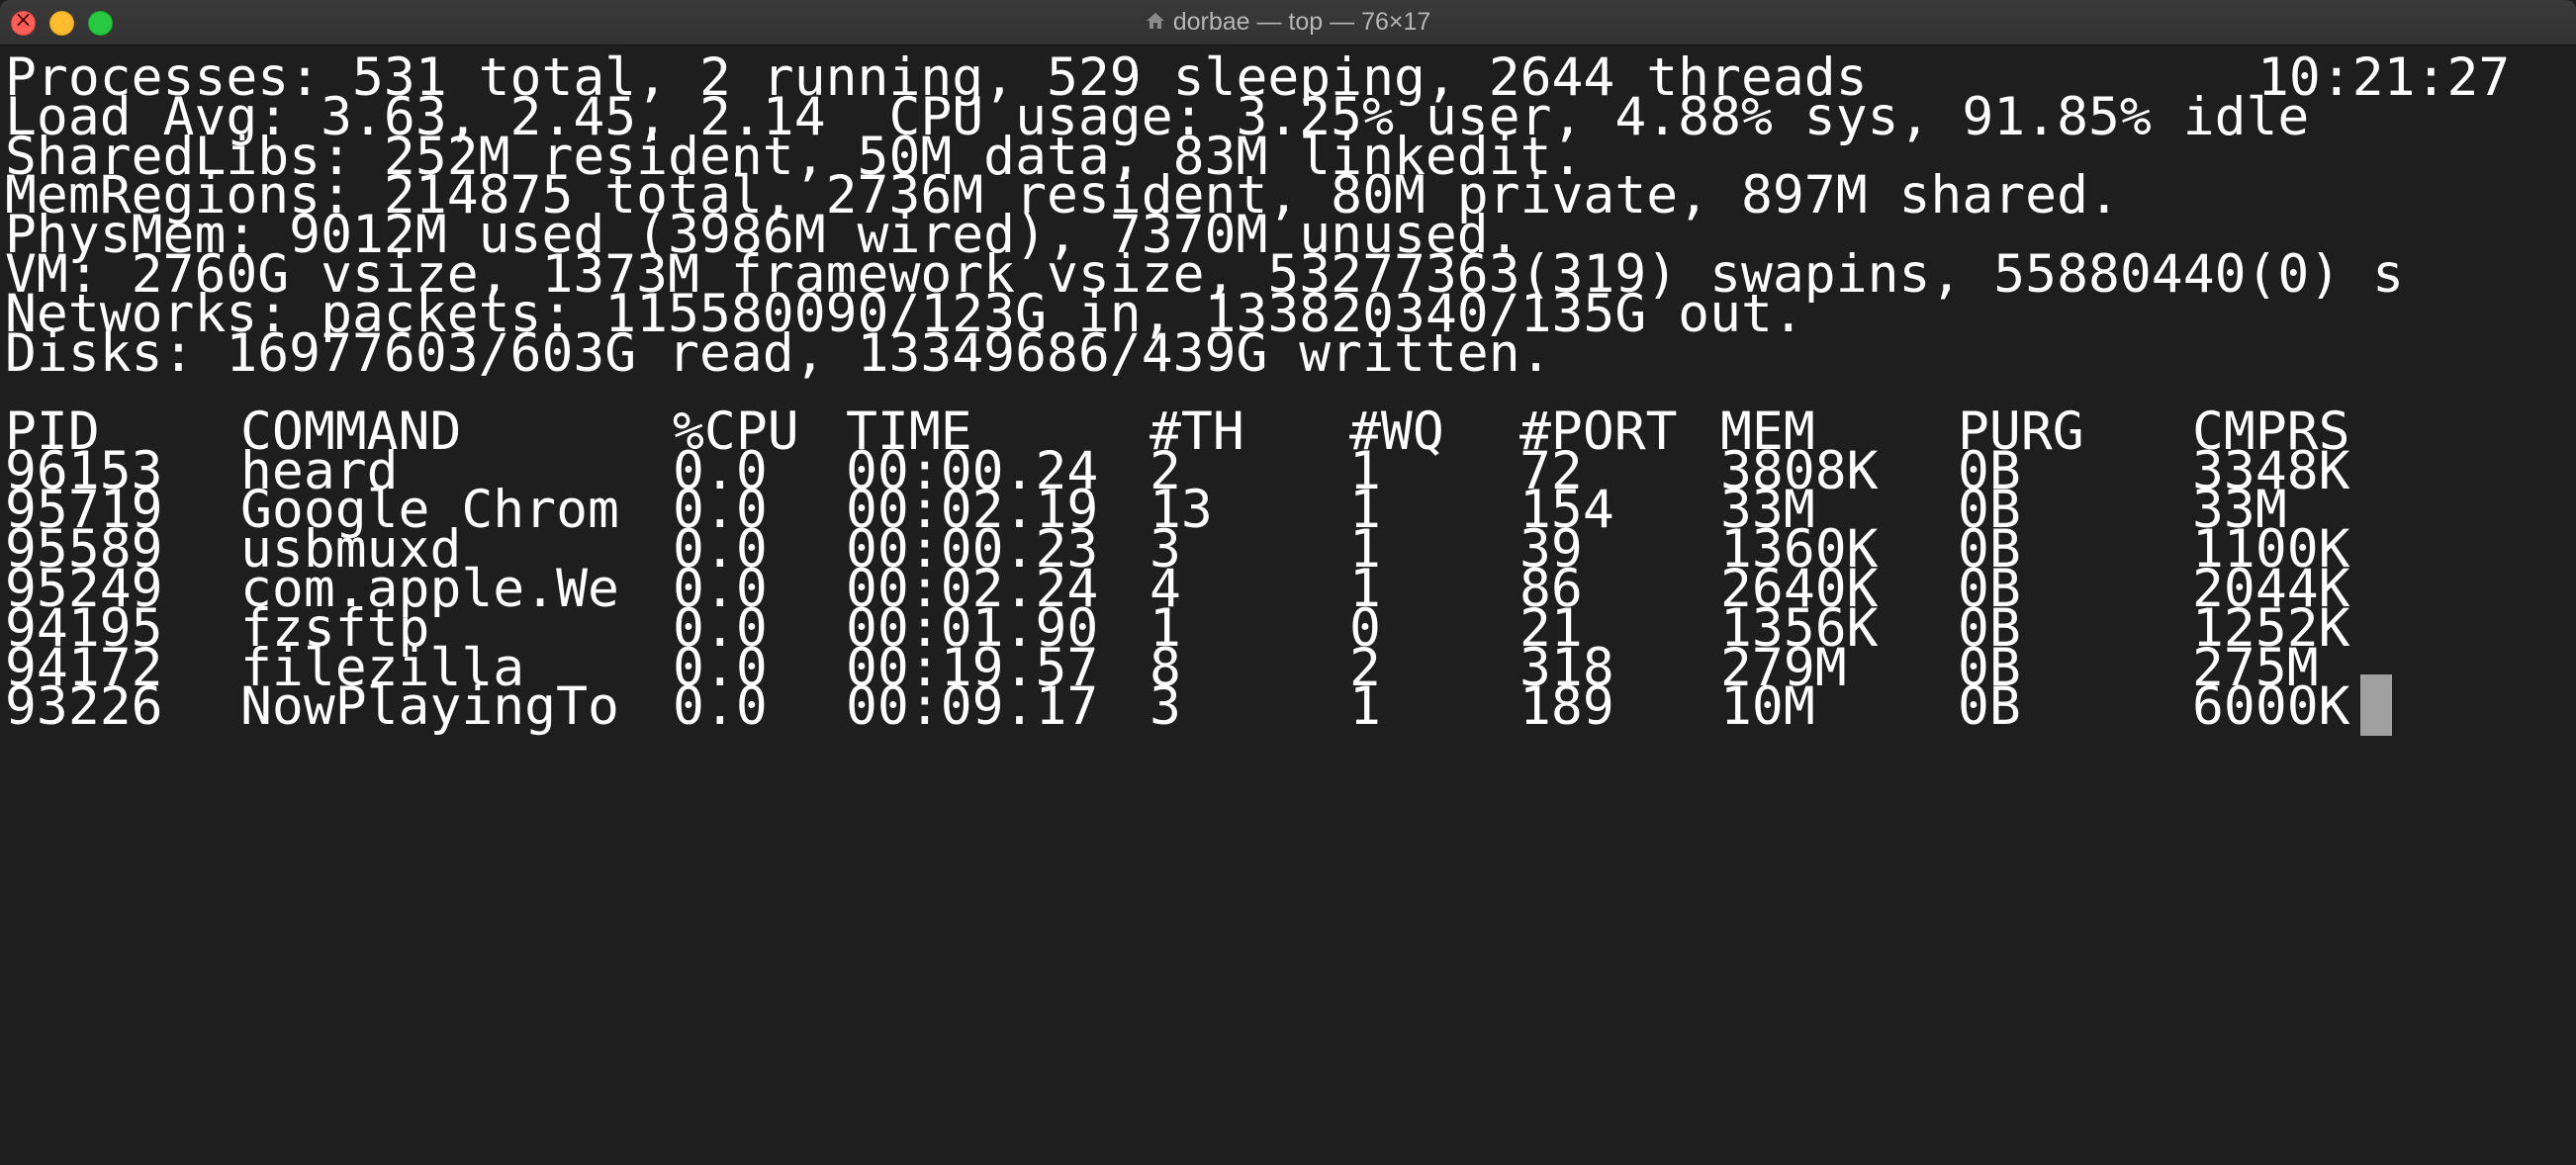 This screenshot has width=2576, height=1165. What do you see at coordinates (2271, 706) in the screenshot?
I see `cell-cmprs: 6000K` at bounding box center [2271, 706].